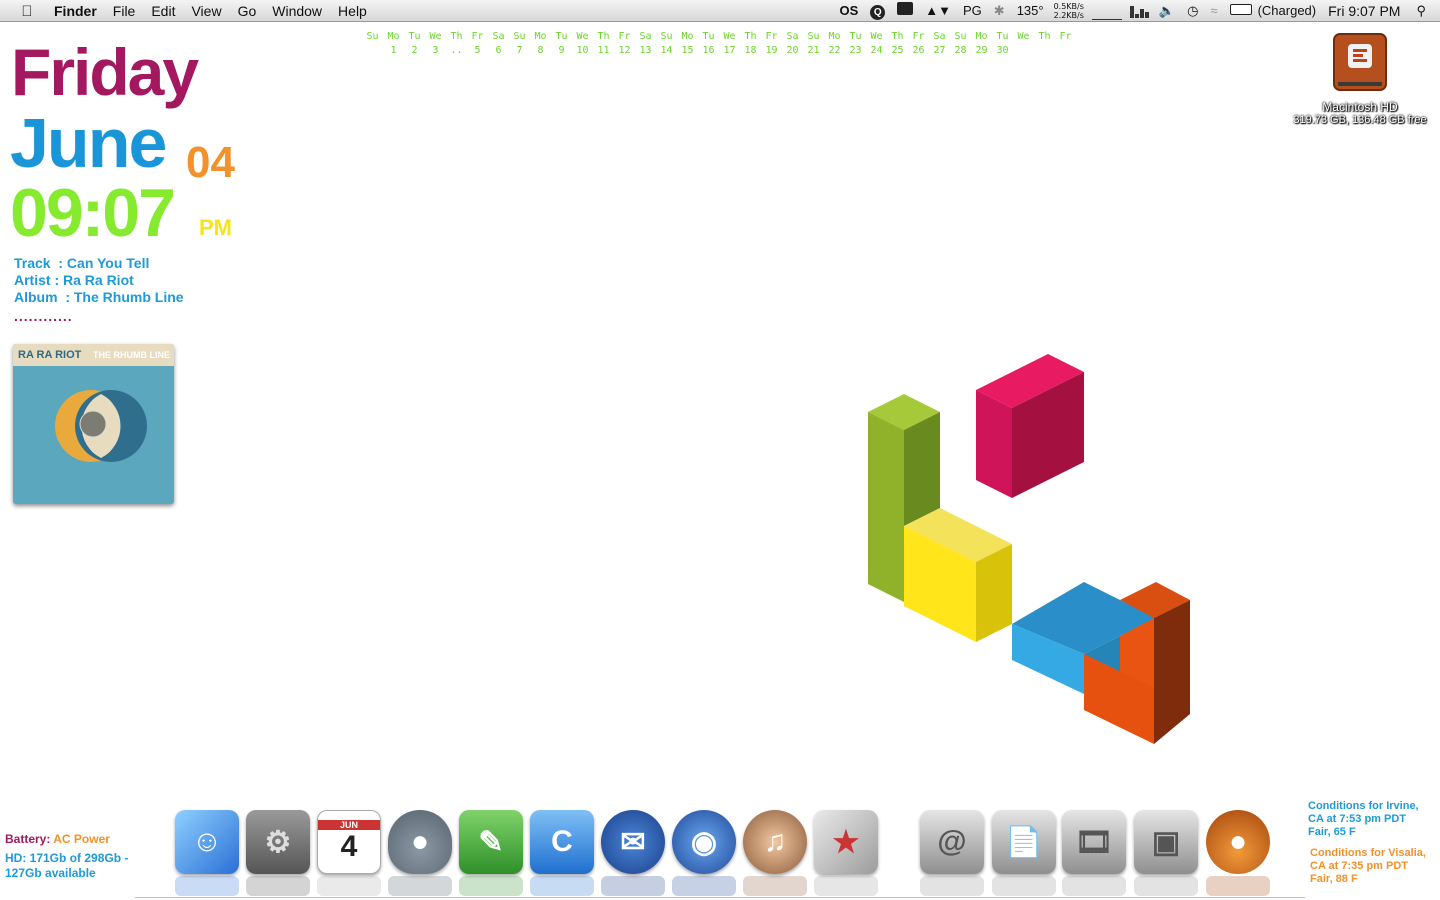  I want to click on evernote-icon: ✎, so click(491, 842).